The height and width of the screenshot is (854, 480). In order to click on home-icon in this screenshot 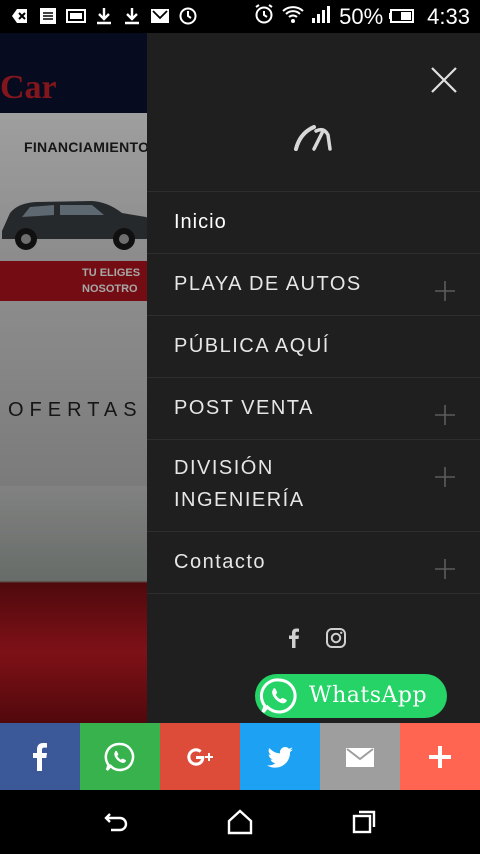, I will do `click(240, 822)`.